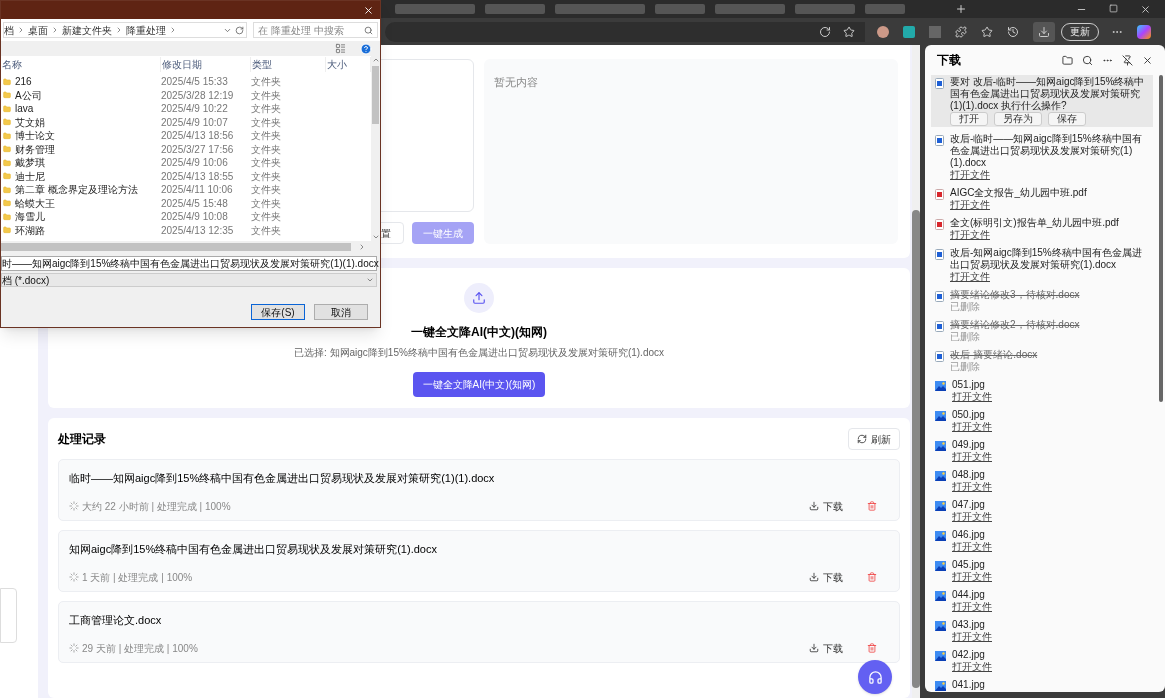  Describe the element at coordinates (1042, 101) in the screenshot. I see `download-item: 要对 改后-临时——知网aigc降到15%终稿中国有色金属进出口贸易现状及发展对策研究(1)(1).docx 执行什么操作? 打开 另存为 保存` at that location.